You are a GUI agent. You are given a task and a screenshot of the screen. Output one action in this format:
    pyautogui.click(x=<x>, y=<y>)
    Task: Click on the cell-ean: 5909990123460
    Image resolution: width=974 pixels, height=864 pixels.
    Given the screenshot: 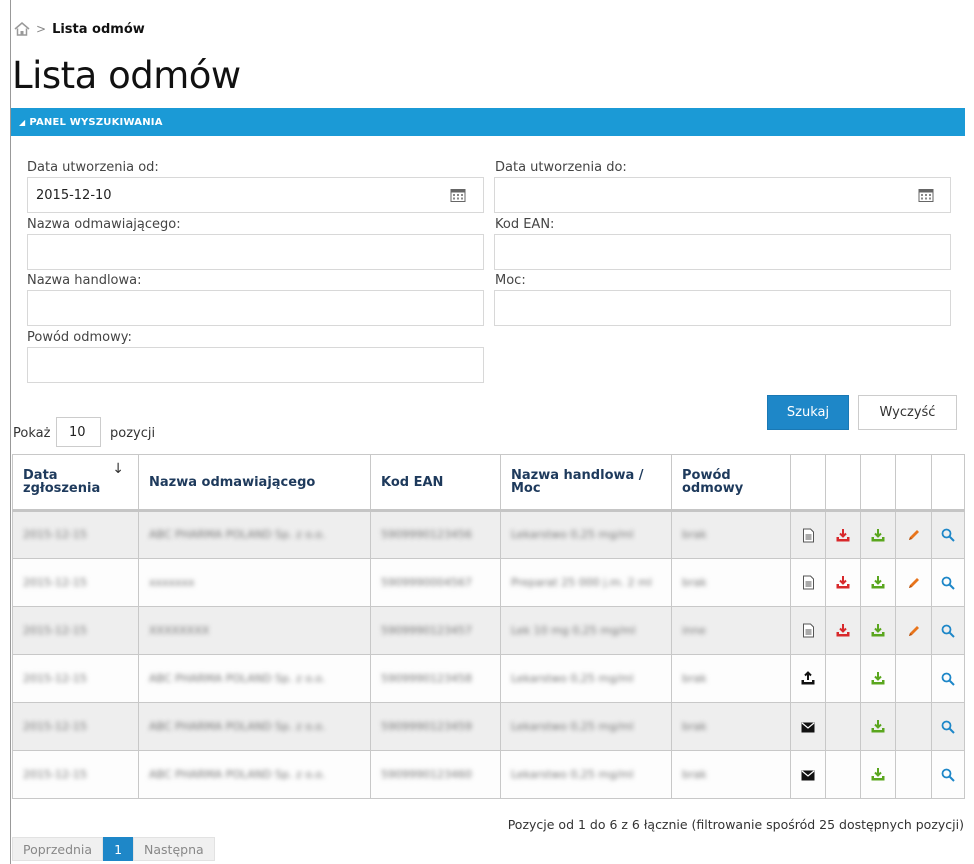 What is the action you would take?
    pyautogui.click(x=435, y=774)
    